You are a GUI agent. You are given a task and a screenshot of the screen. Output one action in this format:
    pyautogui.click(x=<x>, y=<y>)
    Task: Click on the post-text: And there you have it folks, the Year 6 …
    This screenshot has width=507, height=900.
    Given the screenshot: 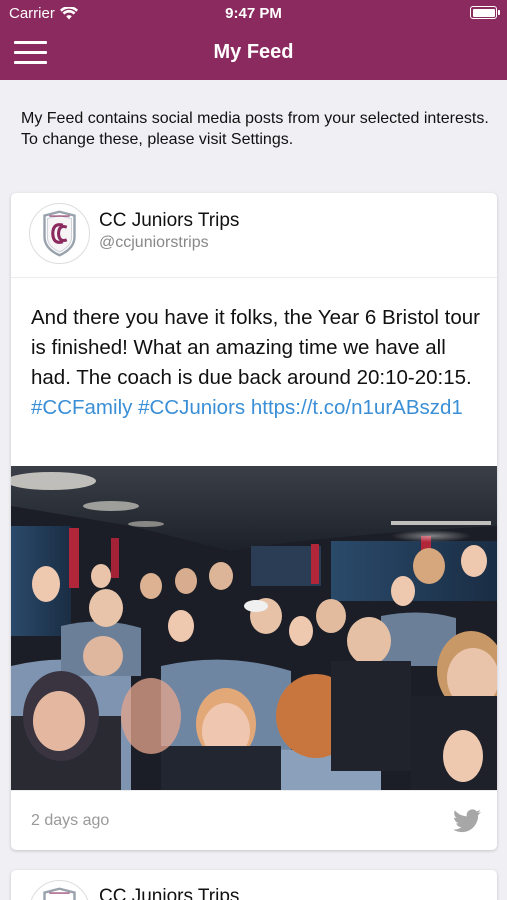 What is the action you would take?
    pyautogui.click(x=255, y=347)
    